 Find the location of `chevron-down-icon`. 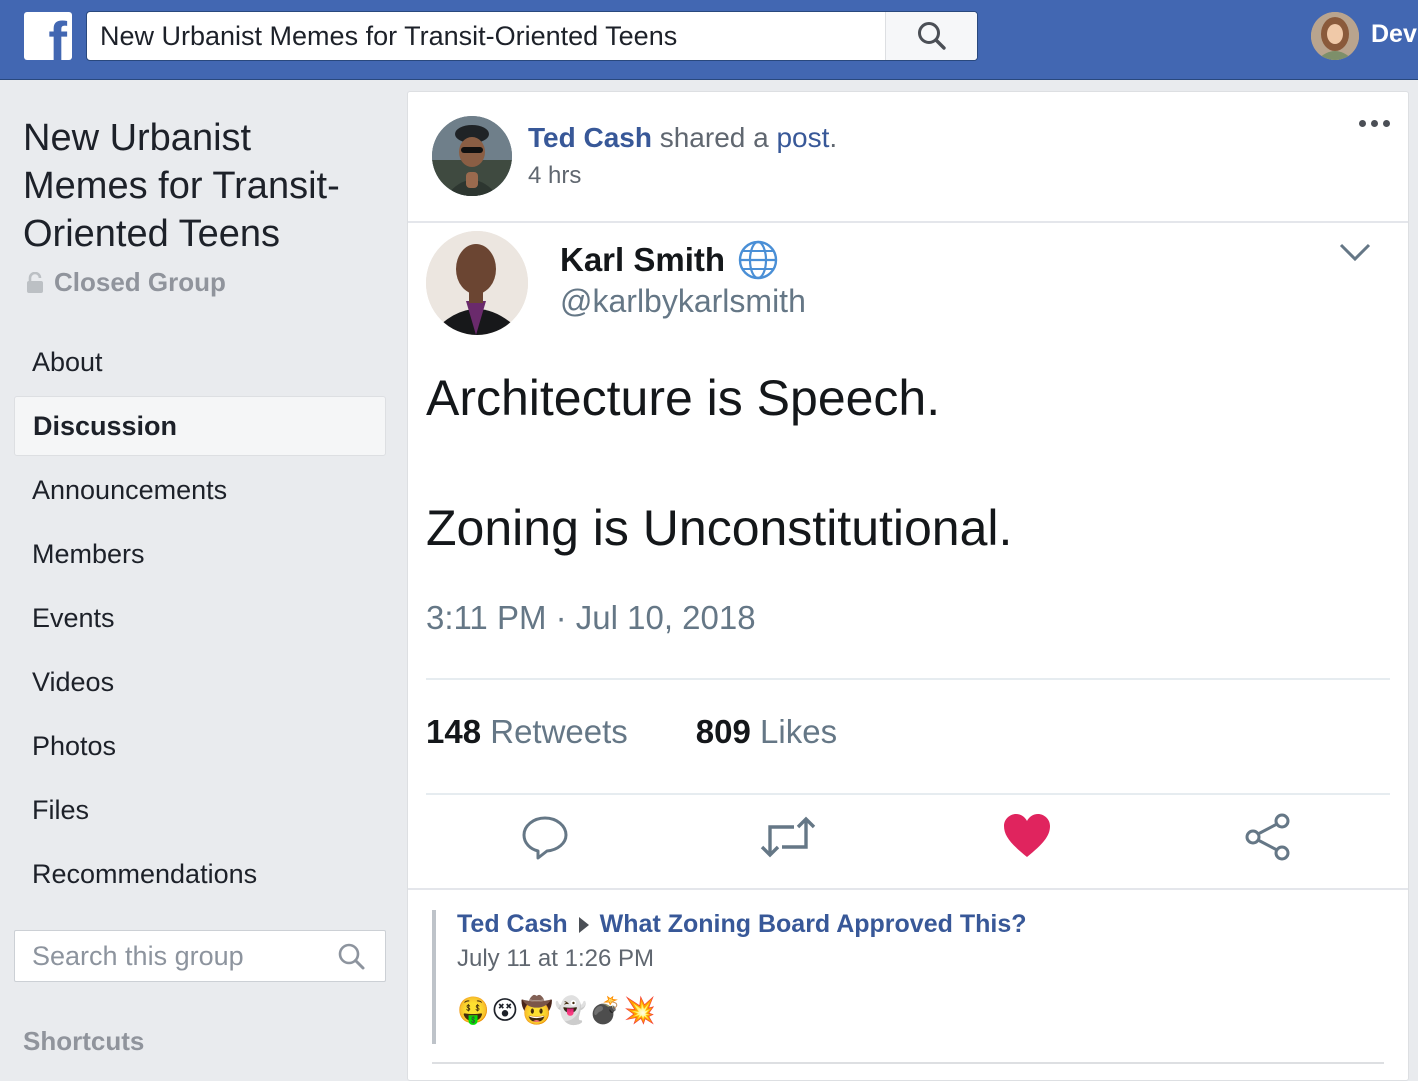

chevron-down-icon is located at coordinates (1355, 252).